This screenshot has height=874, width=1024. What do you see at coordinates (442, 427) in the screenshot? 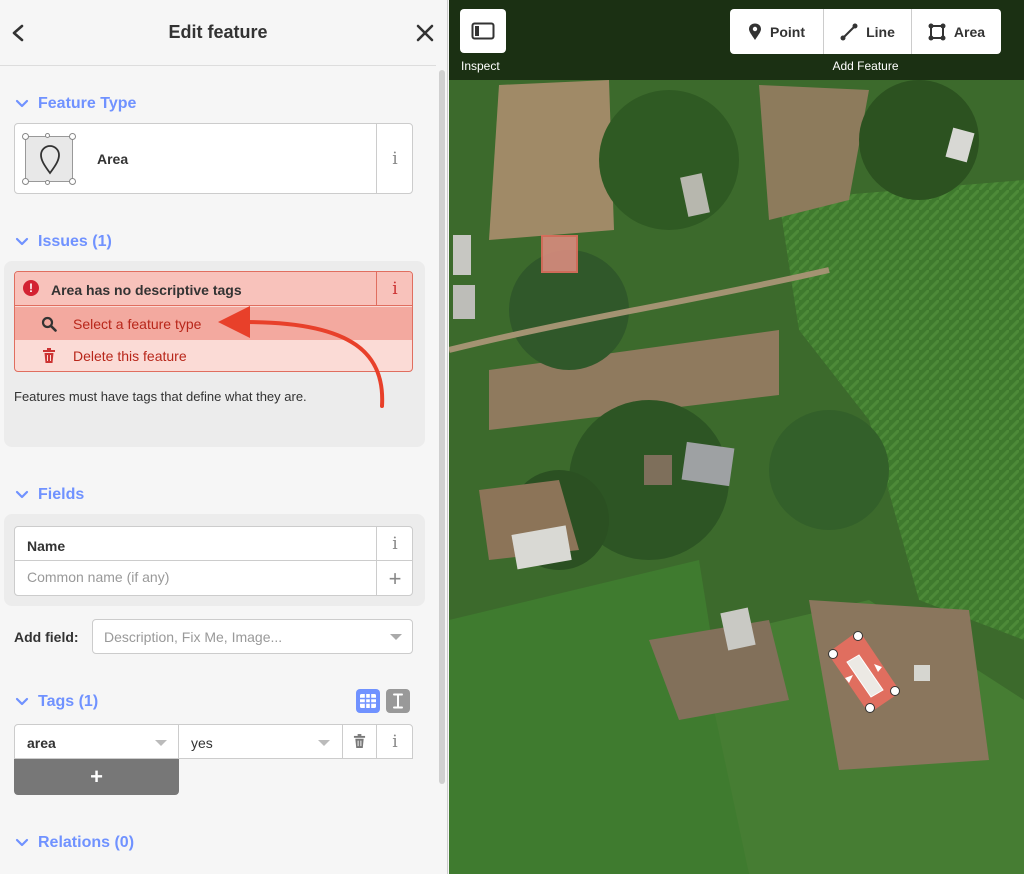
I see `sidebar-scrollbar` at bounding box center [442, 427].